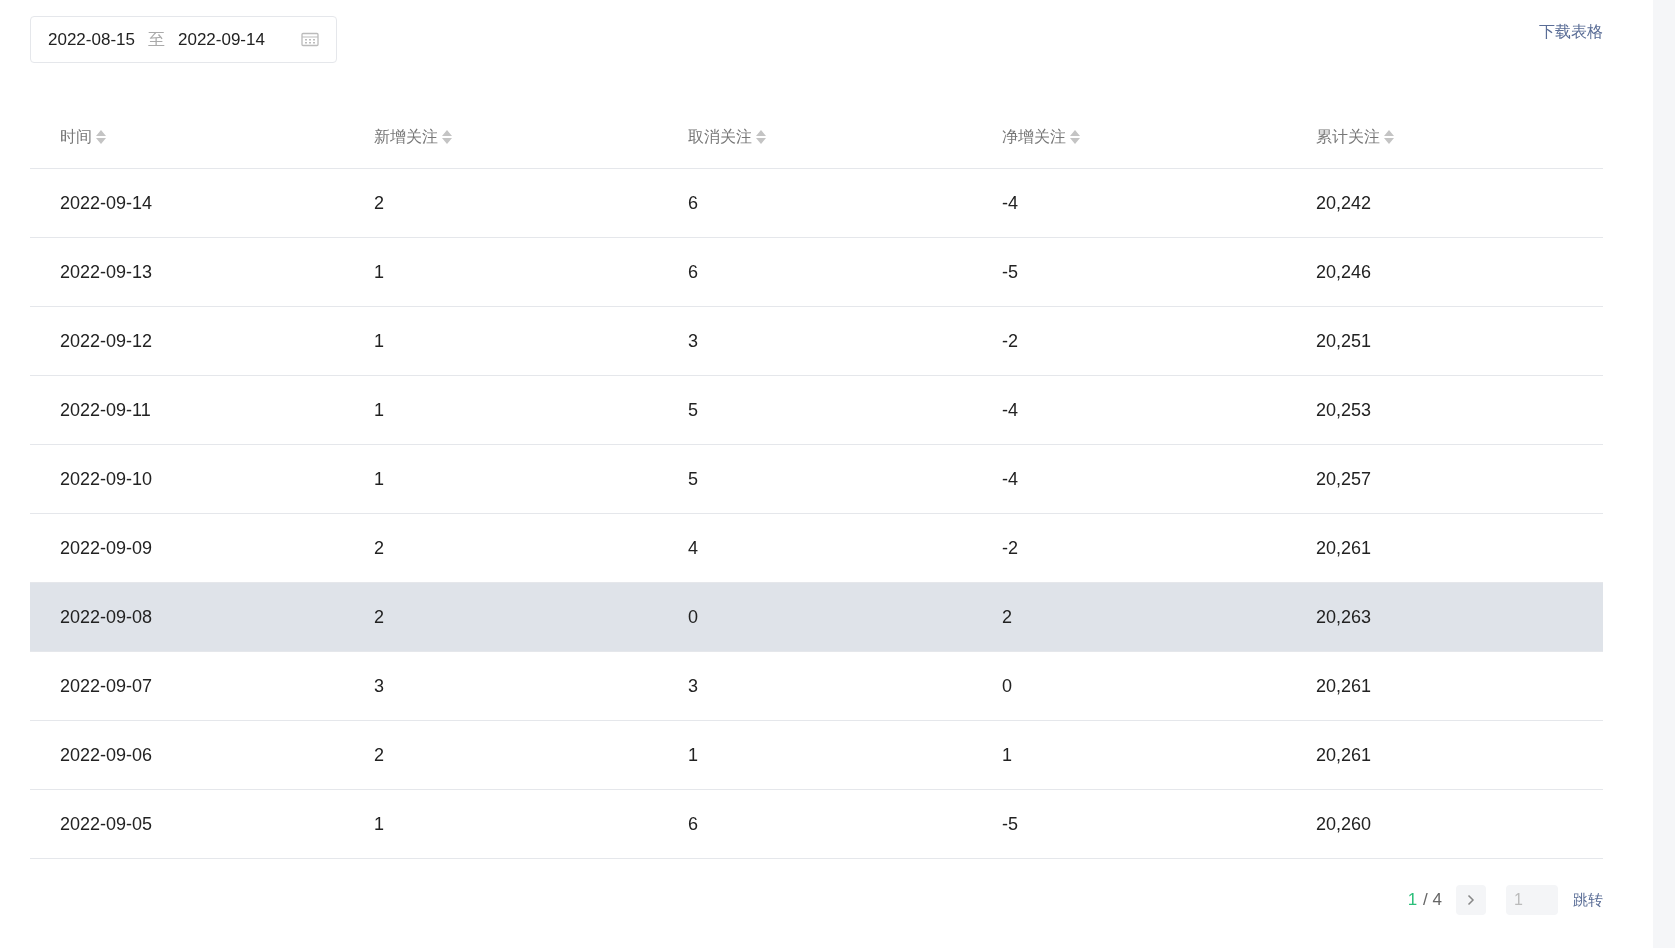  Describe the element at coordinates (1344, 617) in the screenshot. I see `table-cell-text: 20,263` at that location.